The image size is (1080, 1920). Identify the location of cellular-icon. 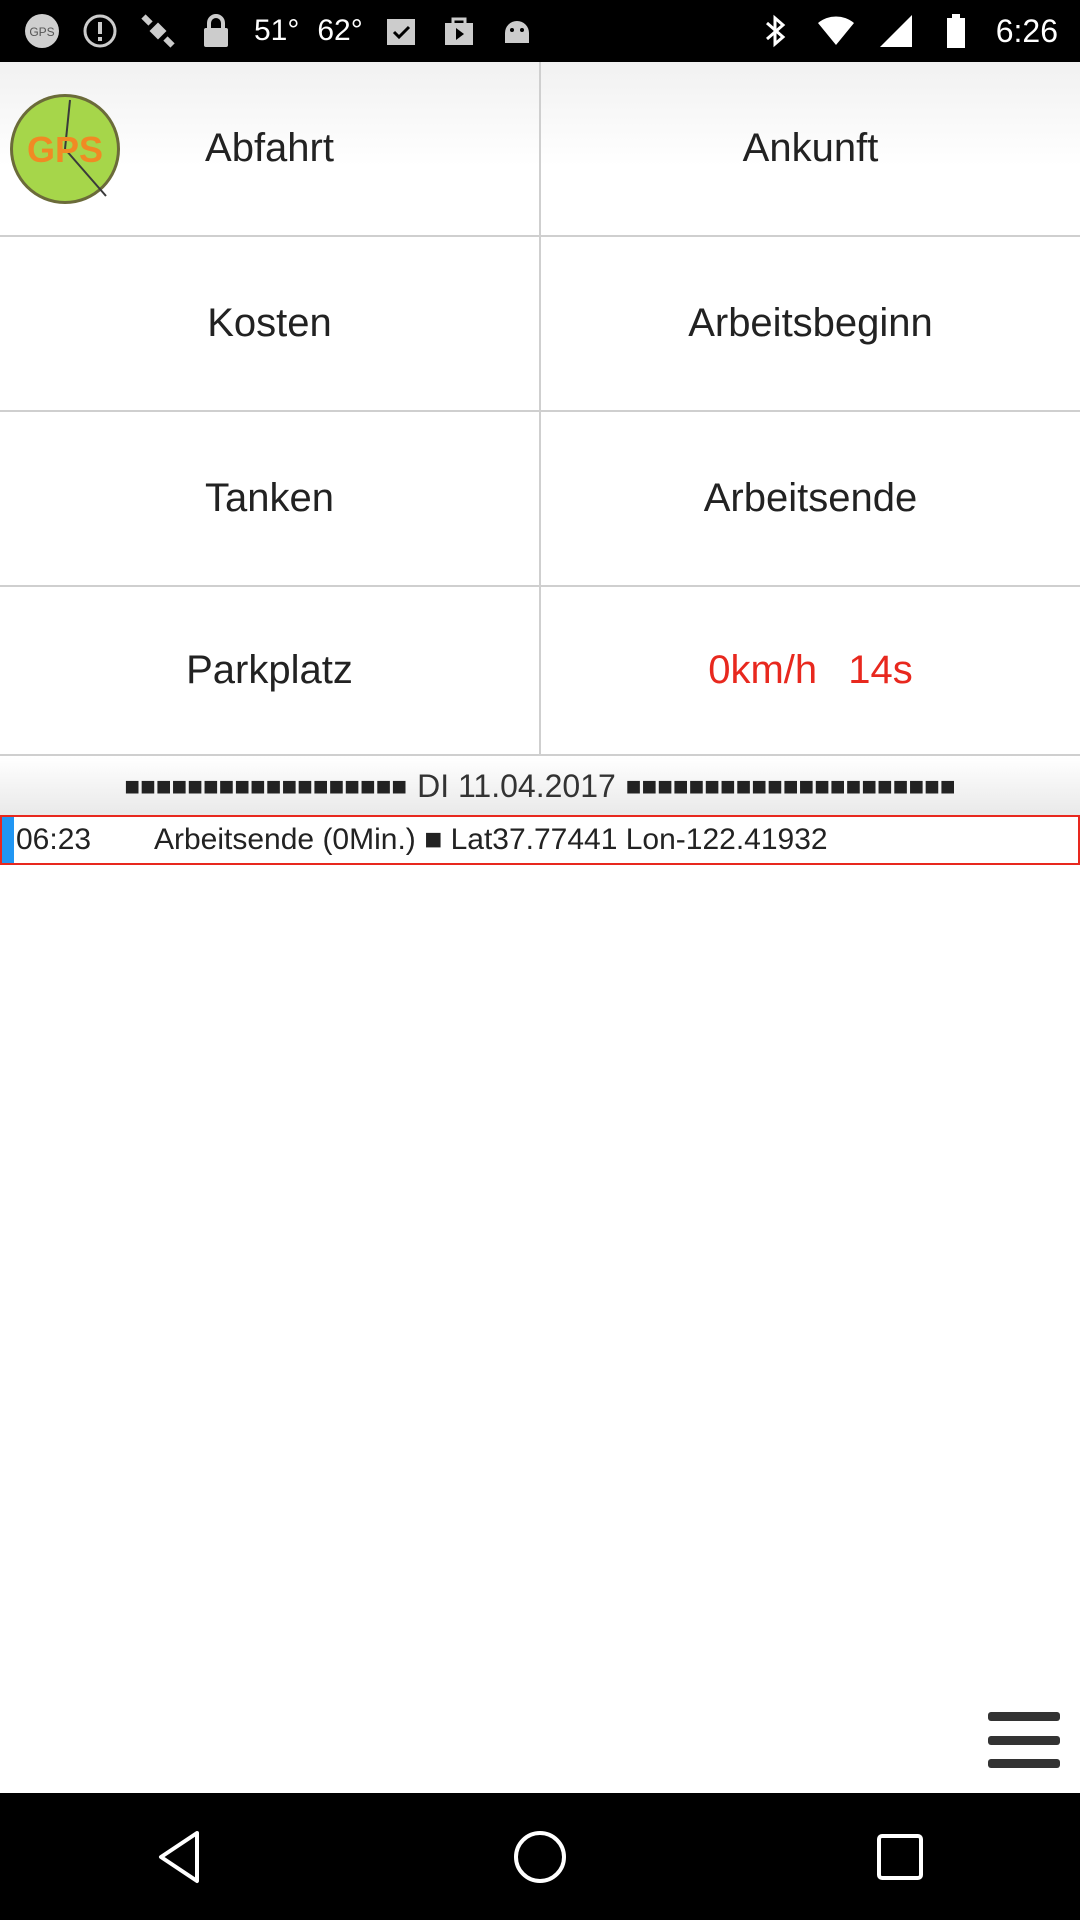
(896, 31).